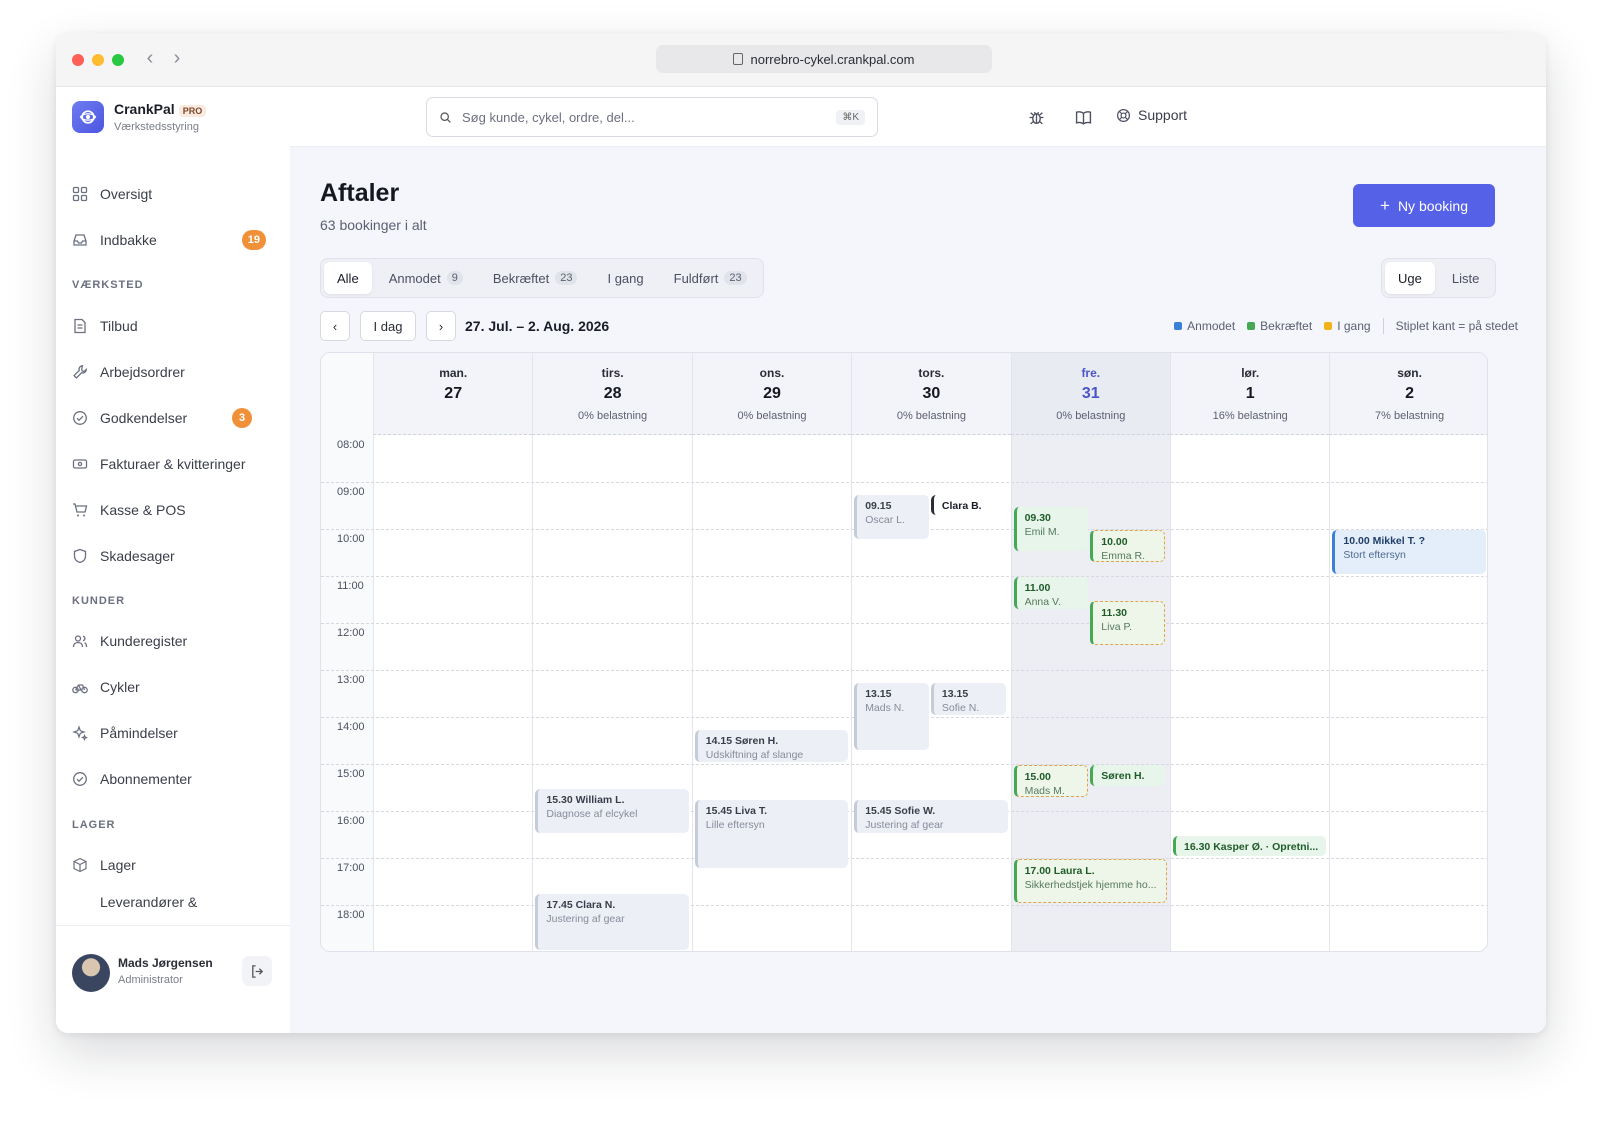  Describe the element at coordinates (931, 394) in the screenshot. I see `day-header: tors. 30 0% belastning` at that location.